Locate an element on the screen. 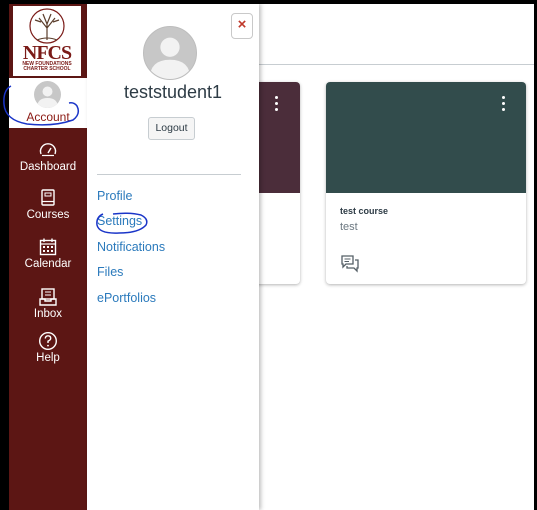 The image size is (537, 510). logo-wordmark: NFCS is located at coordinates (47, 53).